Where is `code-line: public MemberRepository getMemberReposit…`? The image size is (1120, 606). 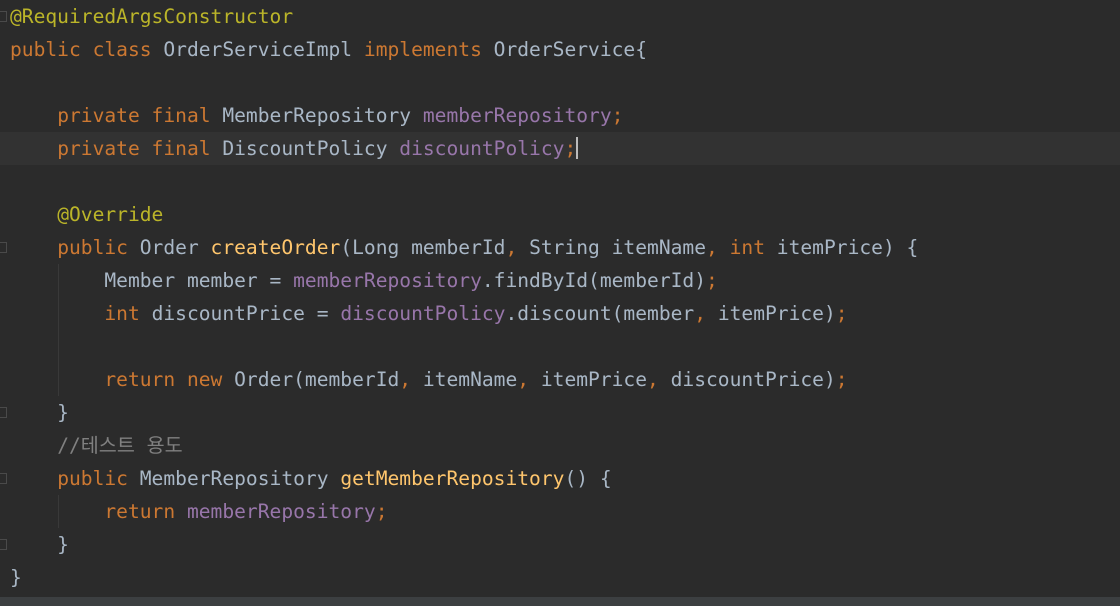
code-line: public MemberRepository getMemberReposit… is located at coordinates (565, 478).